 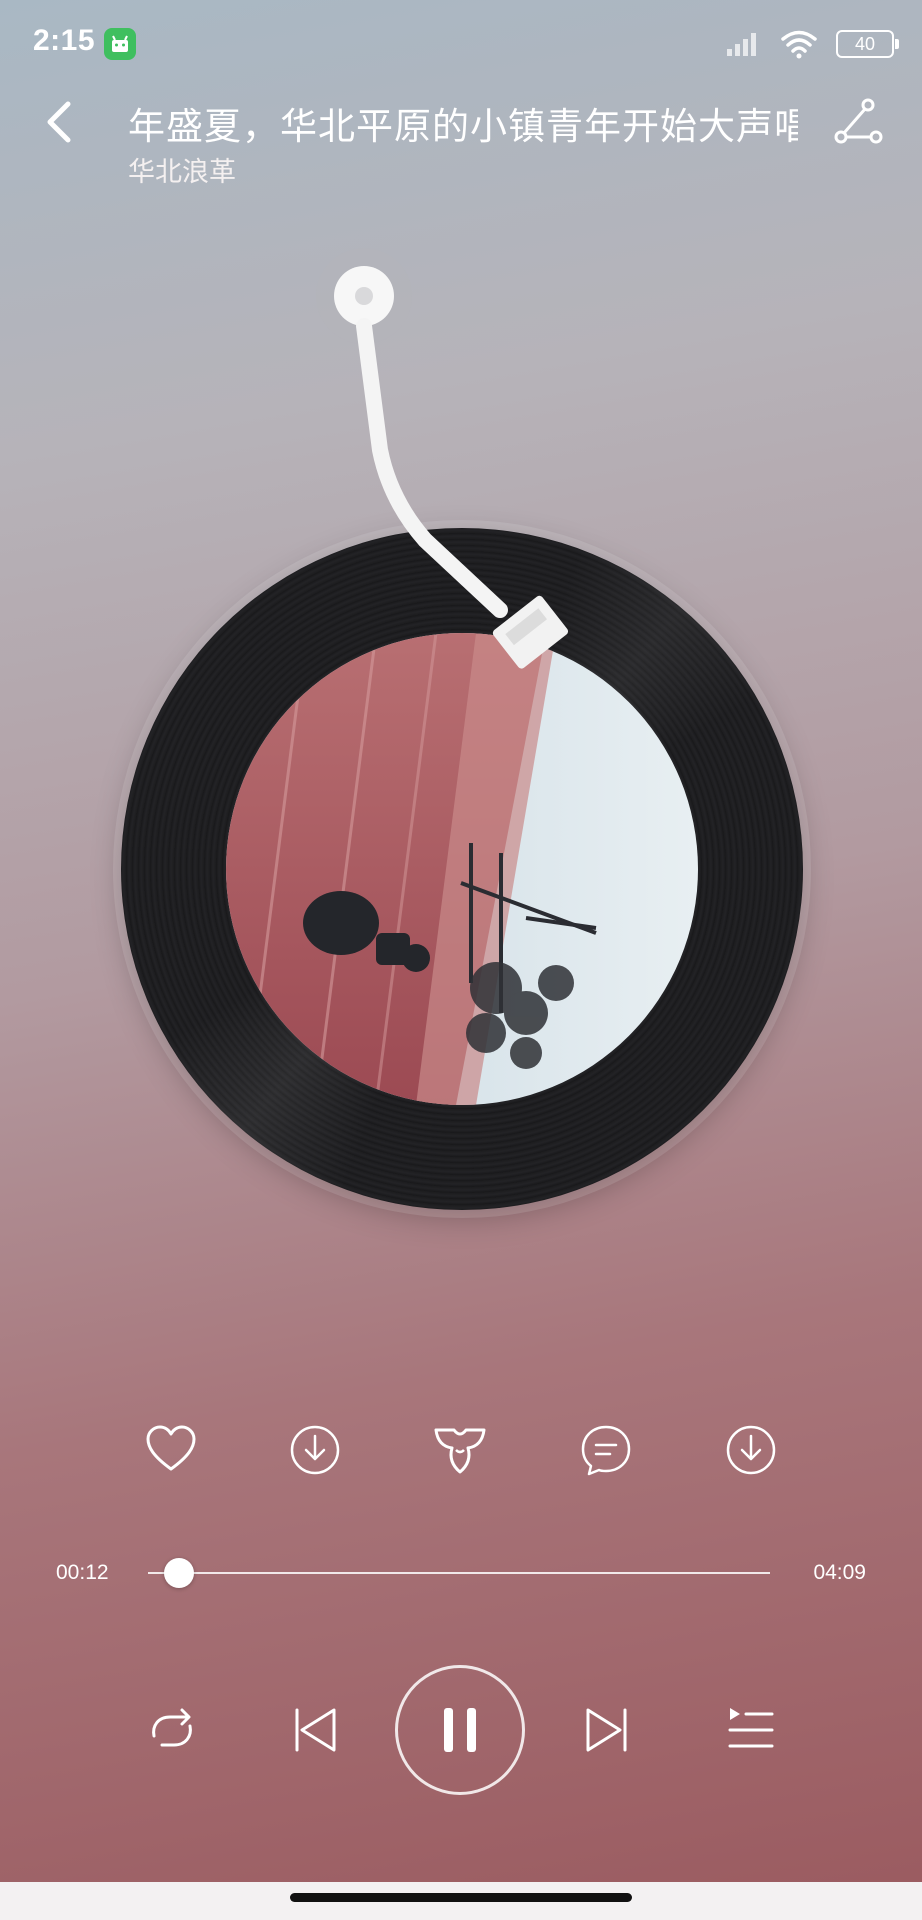 I want to click on share-button, so click(x=858, y=122).